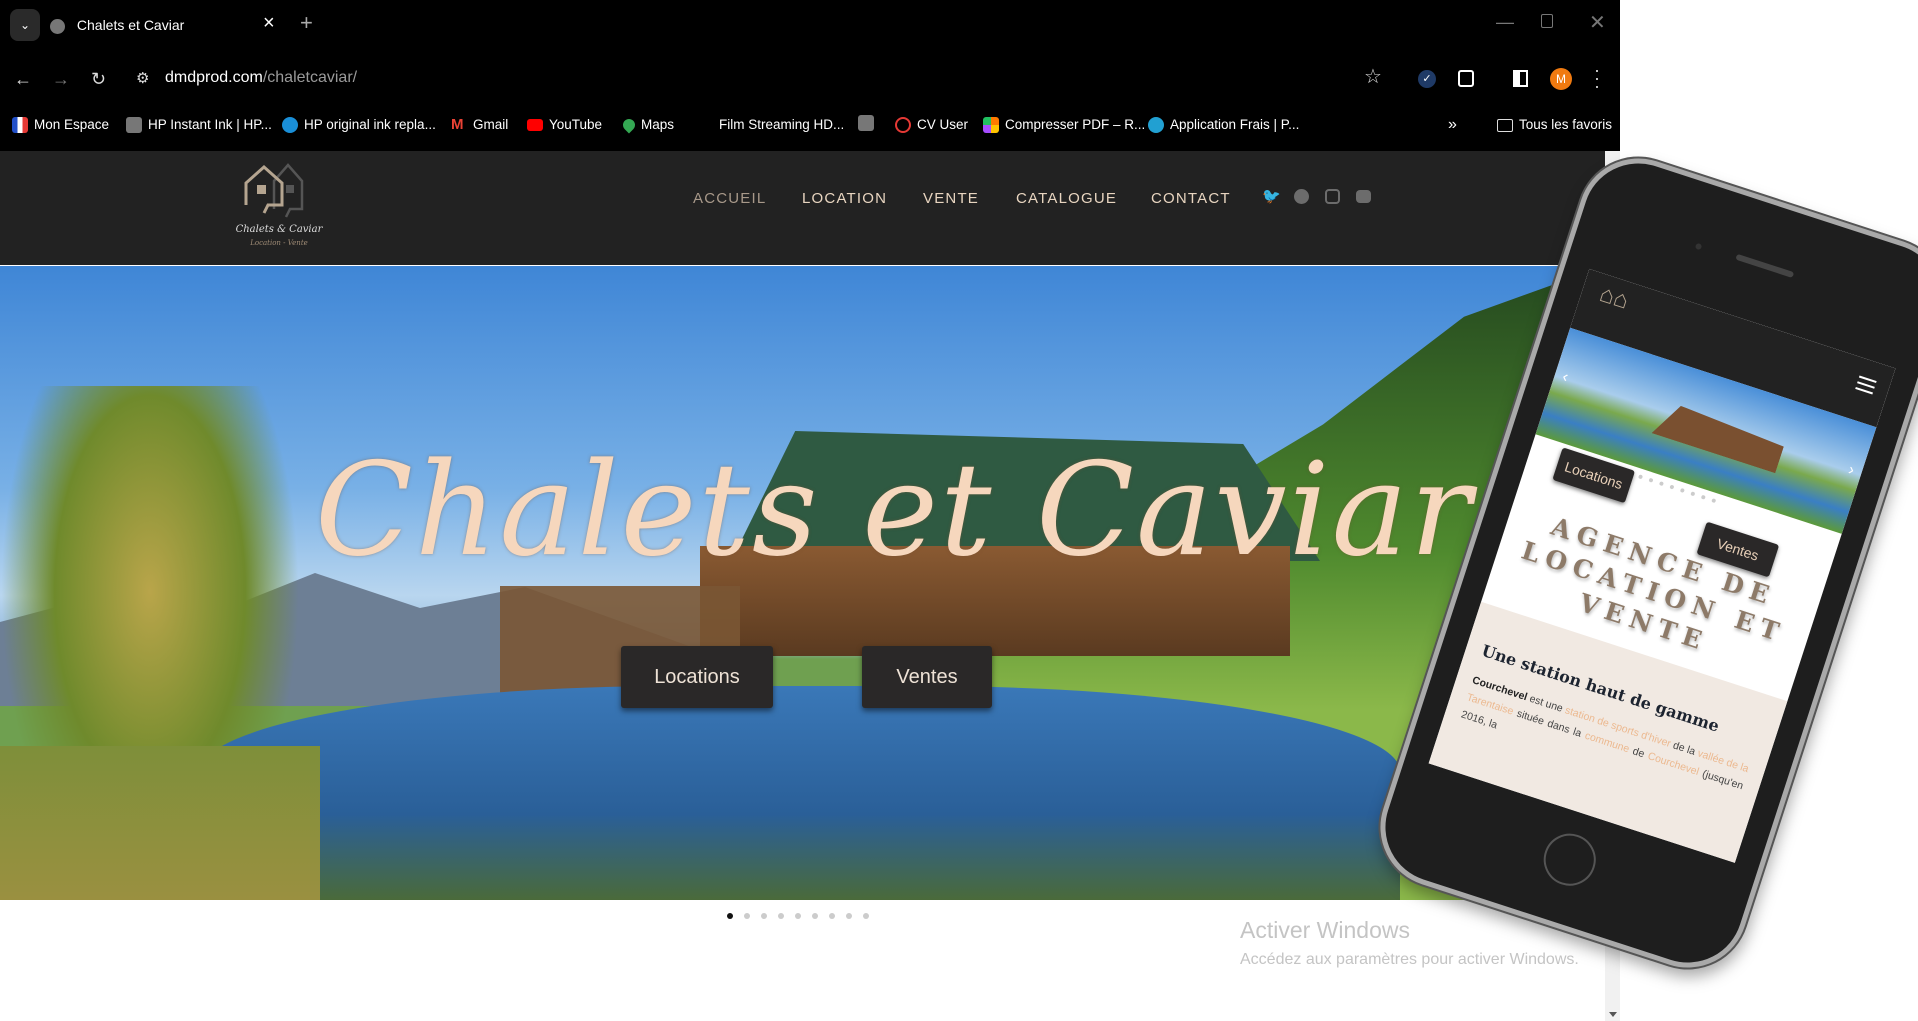 This screenshot has height=1021, width=1918. Describe the element at coordinates (1332, 196) in the screenshot. I see `instagram-icon` at that location.